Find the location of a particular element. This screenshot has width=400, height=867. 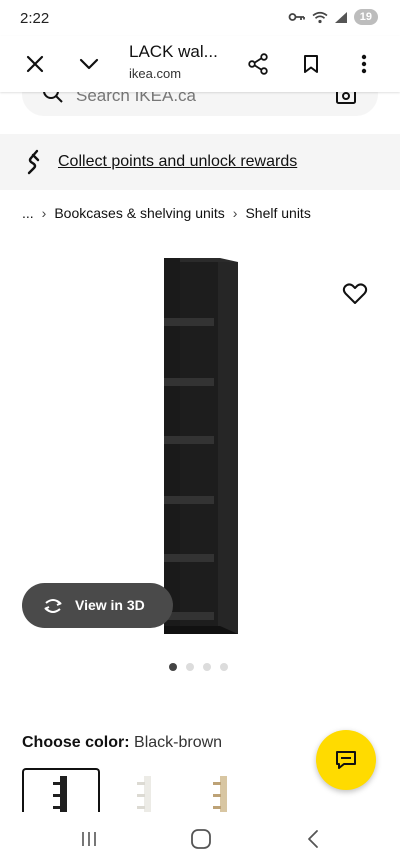

home-button is located at coordinates (201, 839).